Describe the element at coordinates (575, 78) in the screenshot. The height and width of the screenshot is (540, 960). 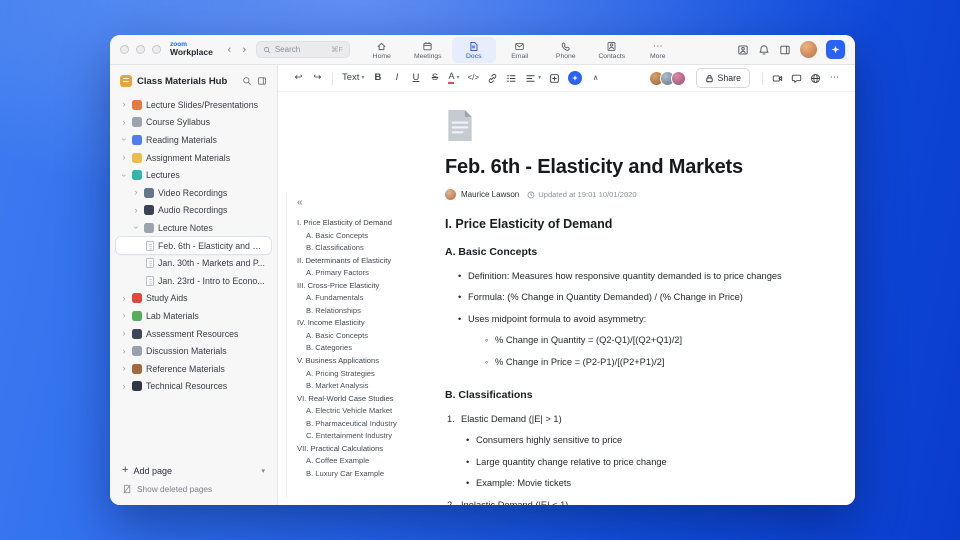
I see `ai-assist-button` at that location.